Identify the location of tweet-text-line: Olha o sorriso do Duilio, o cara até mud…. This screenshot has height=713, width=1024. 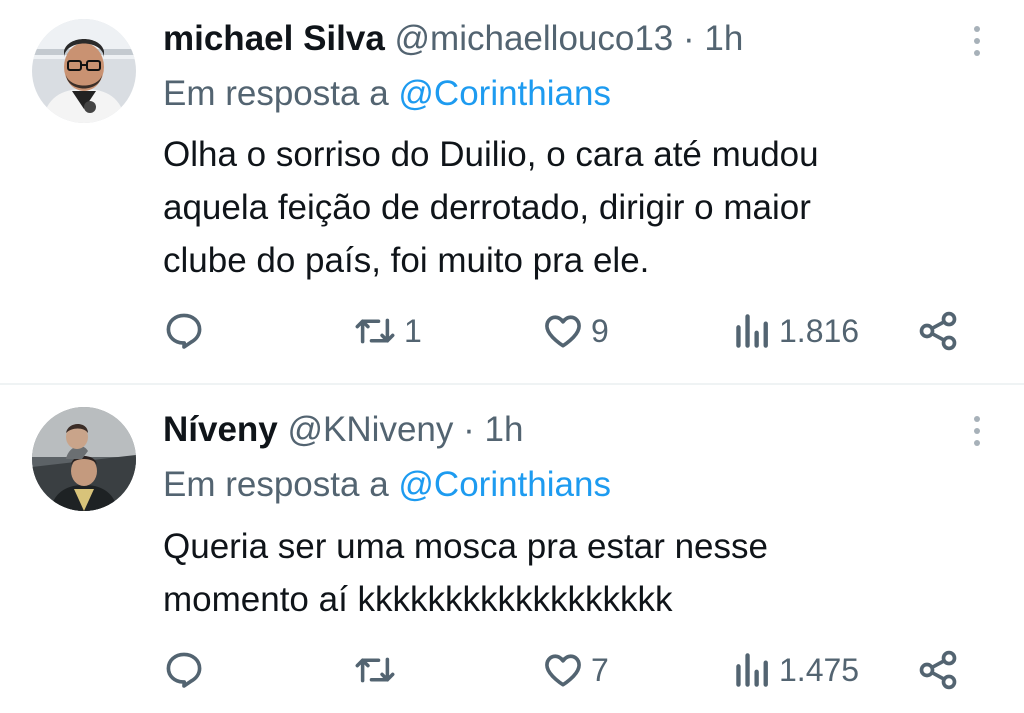
(491, 154).